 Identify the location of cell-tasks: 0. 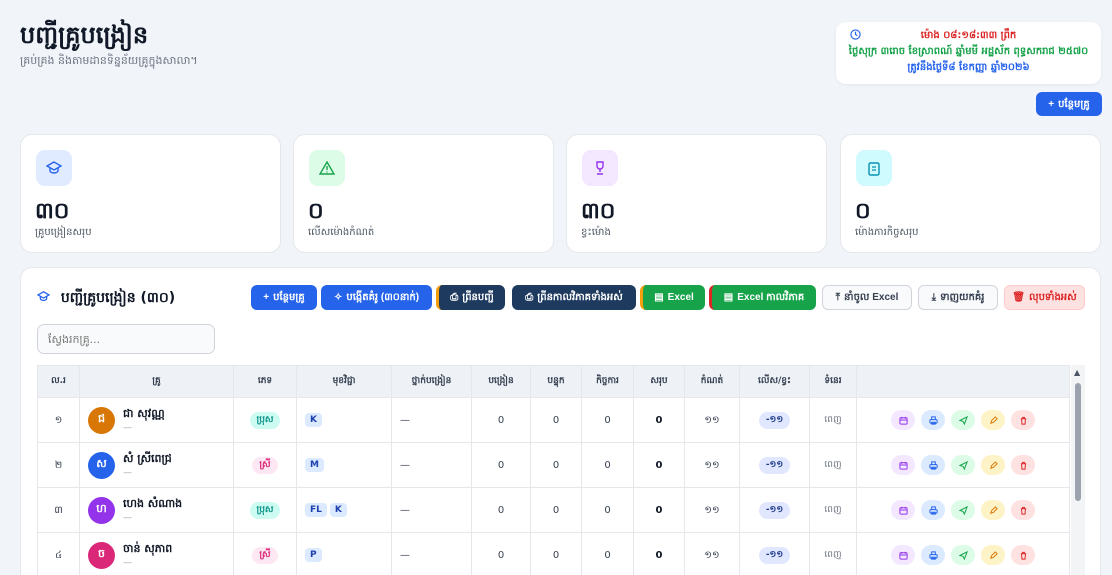
(607, 465).